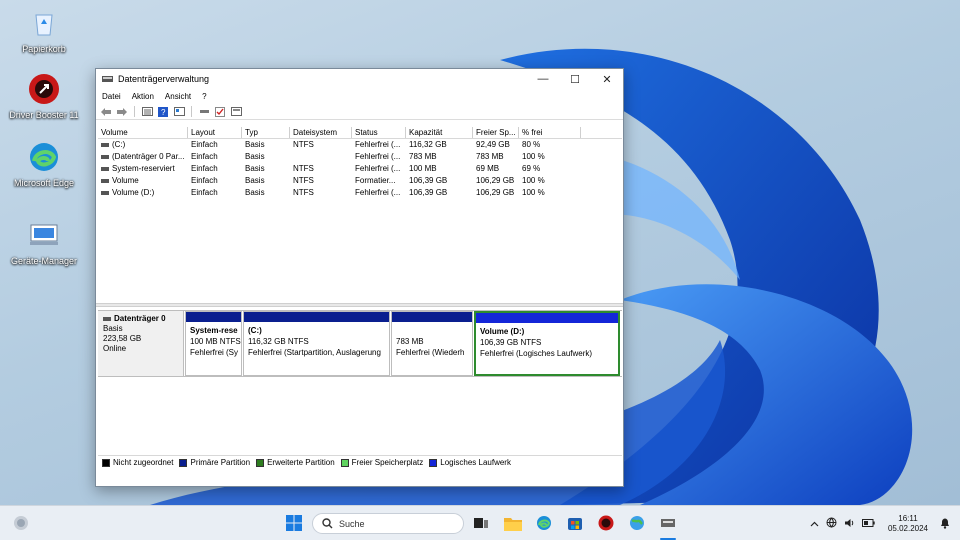 The width and height of the screenshot is (960, 540). Describe the element at coordinates (107, 318) in the screenshot. I see `disk-icon` at that location.